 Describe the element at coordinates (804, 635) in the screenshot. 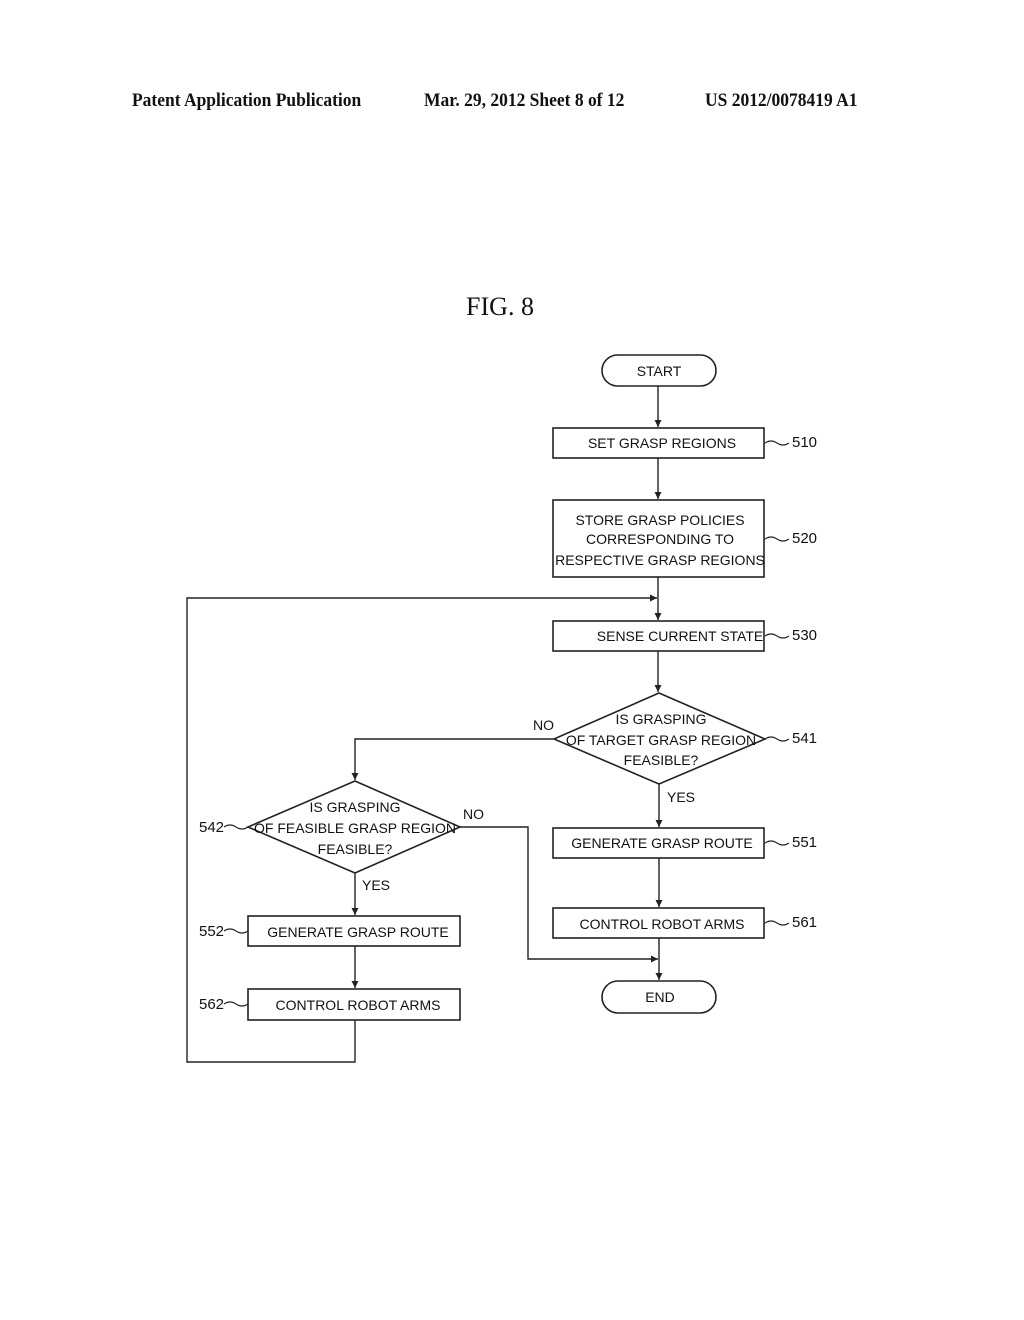

I see `ref-530: 530` at that location.